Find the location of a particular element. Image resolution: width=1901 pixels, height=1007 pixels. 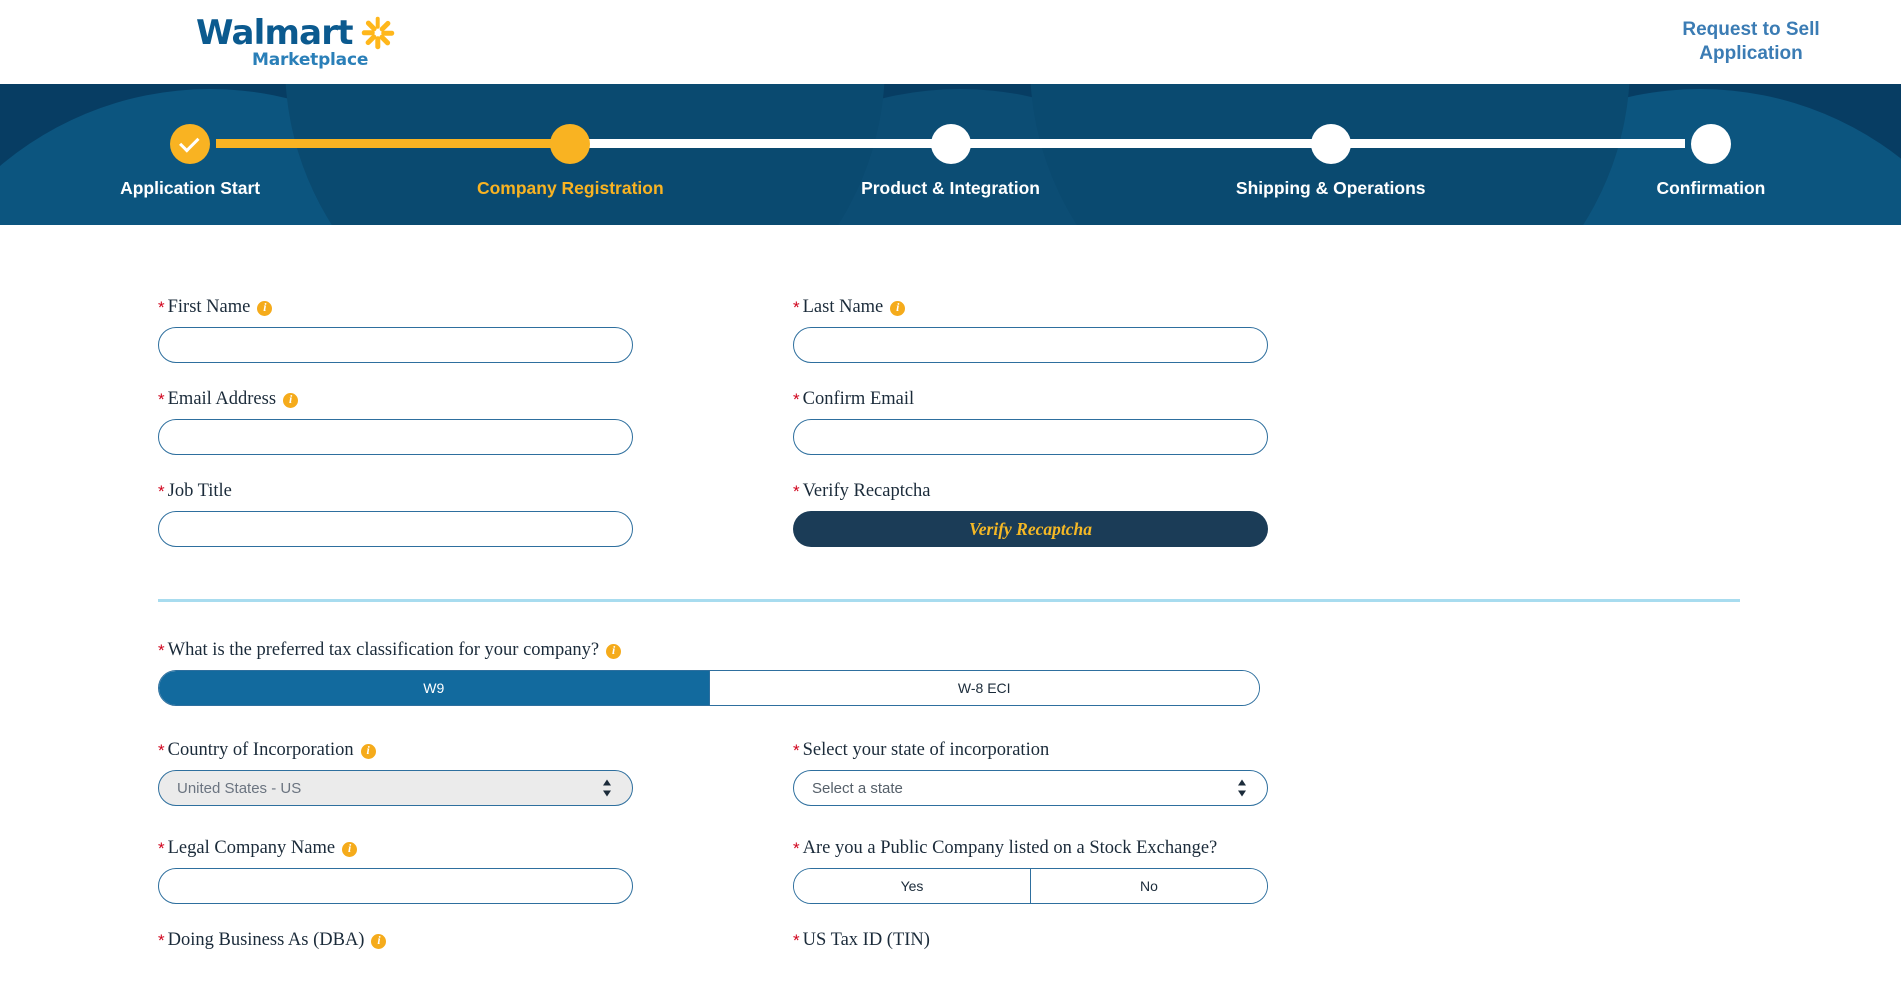

public-company-option-yes: Yes is located at coordinates (912, 886).